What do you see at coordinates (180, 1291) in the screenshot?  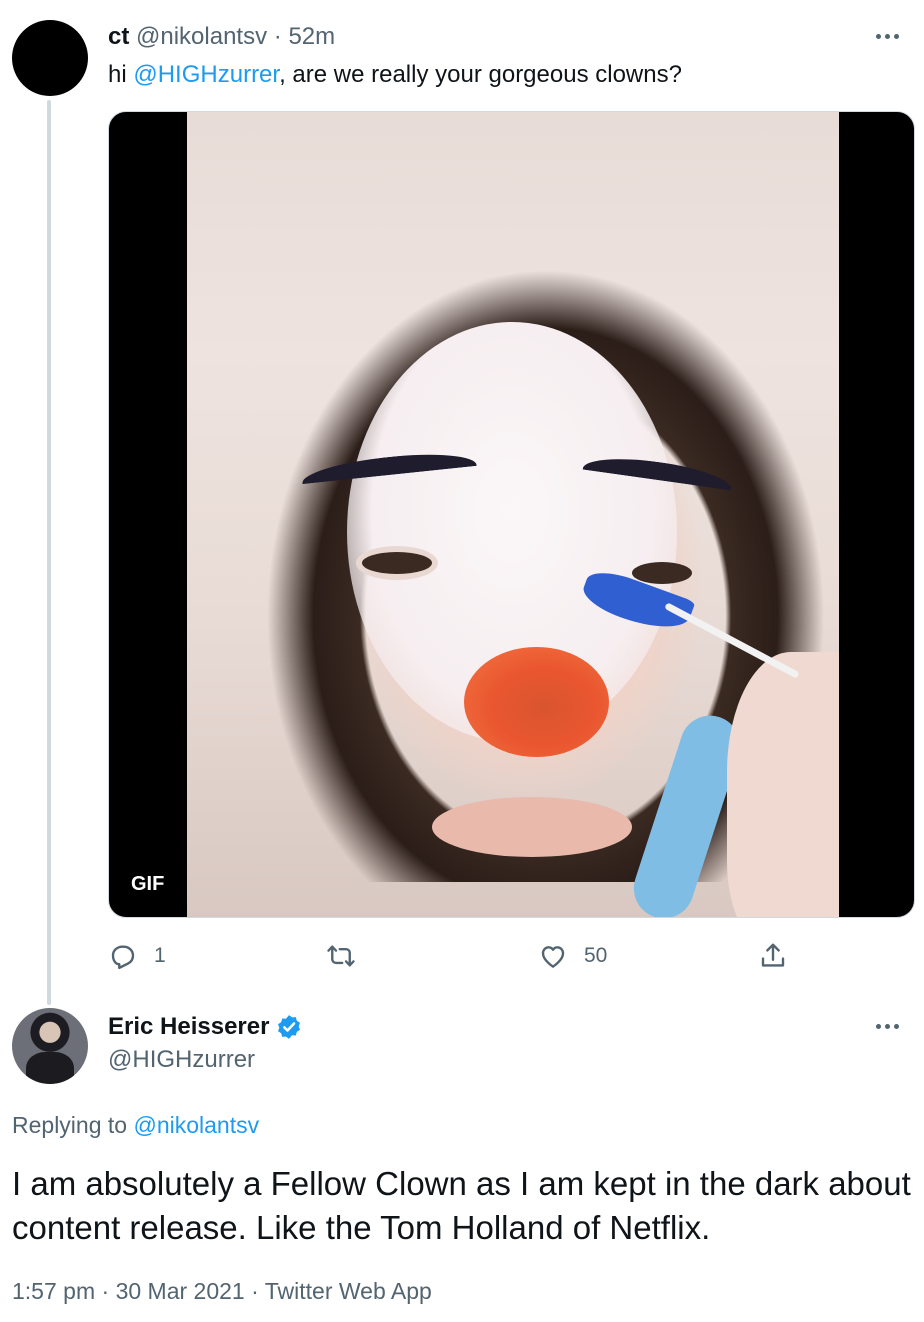 I see `tweet-date: 30 Mar 2021` at bounding box center [180, 1291].